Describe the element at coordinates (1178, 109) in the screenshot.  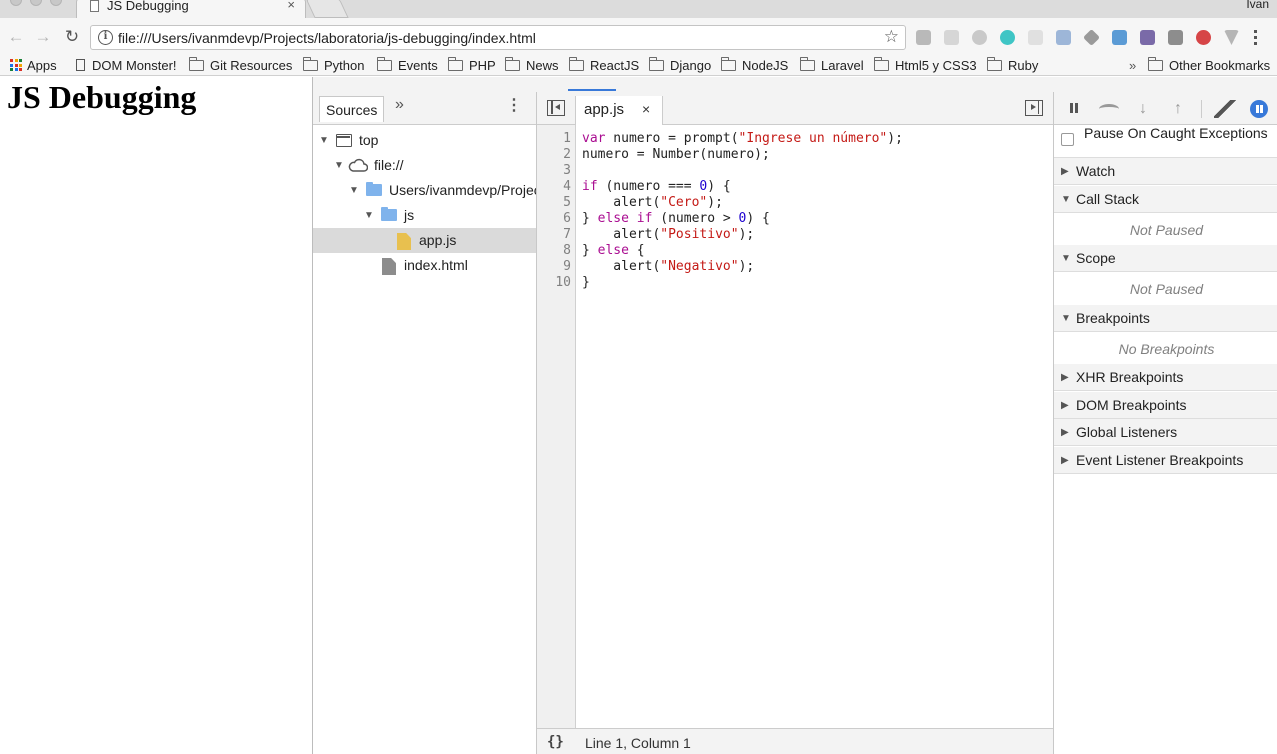
I see `step-out-icon: ↑` at that location.